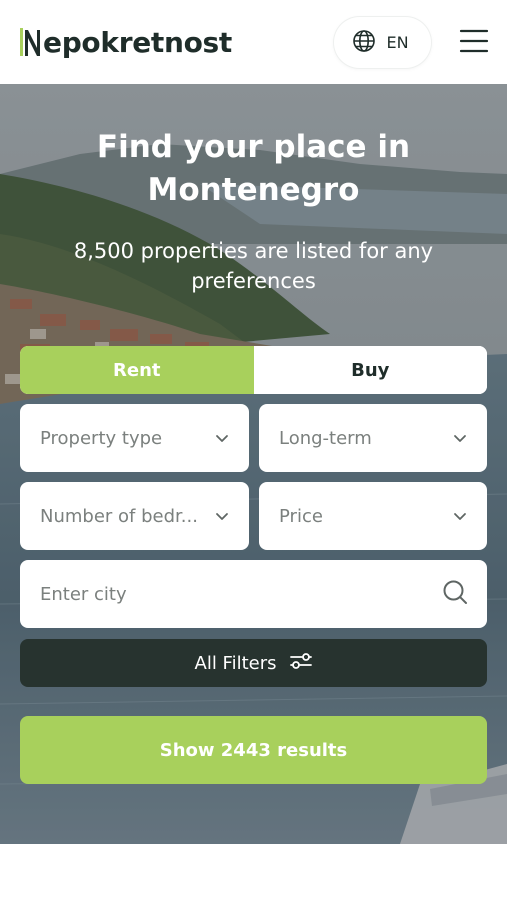 The image size is (507, 900). What do you see at coordinates (31, 42) in the screenshot?
I see `brand-logo-mark` at bounding box center [31, 42].